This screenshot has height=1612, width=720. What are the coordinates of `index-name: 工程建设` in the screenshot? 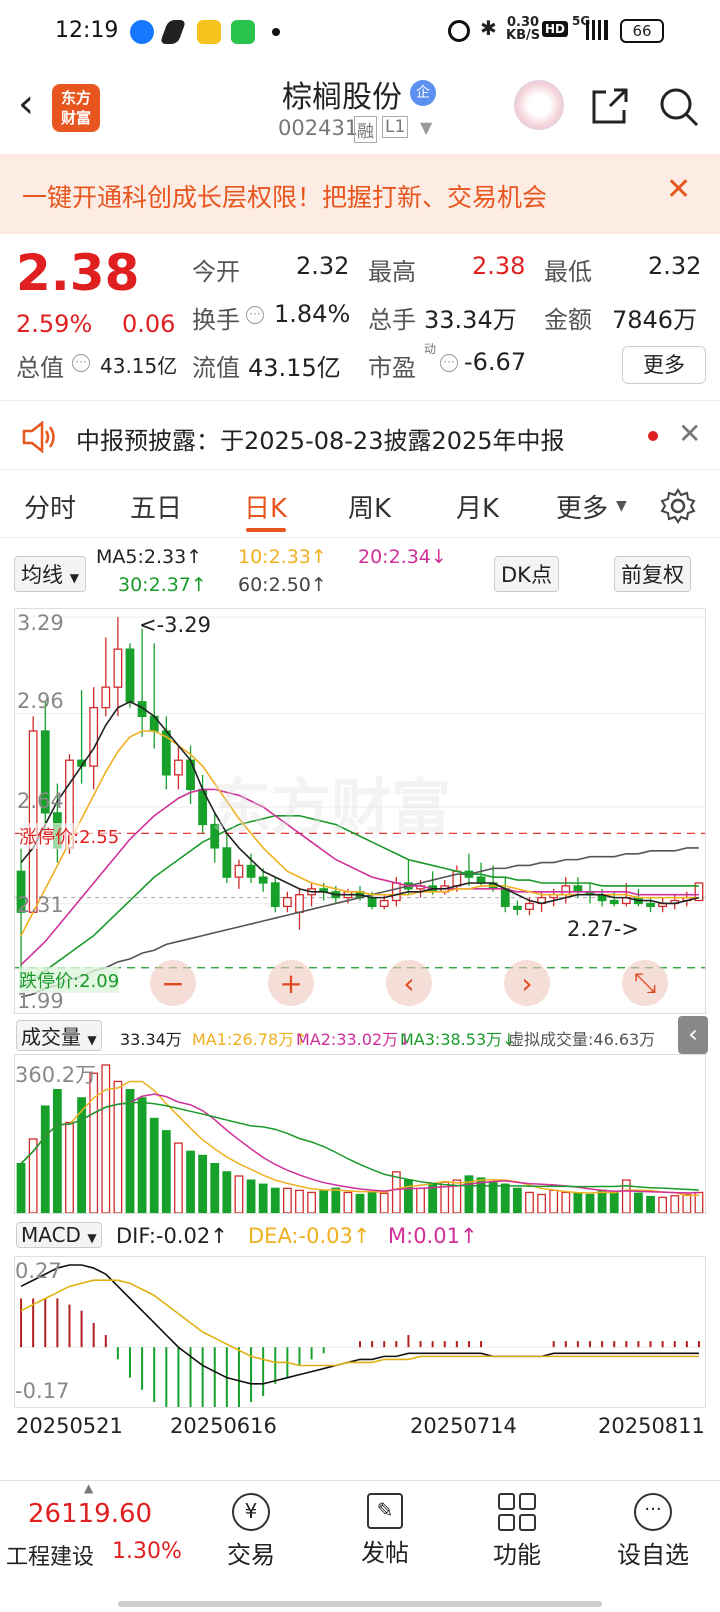 It's located at (50, 1555).